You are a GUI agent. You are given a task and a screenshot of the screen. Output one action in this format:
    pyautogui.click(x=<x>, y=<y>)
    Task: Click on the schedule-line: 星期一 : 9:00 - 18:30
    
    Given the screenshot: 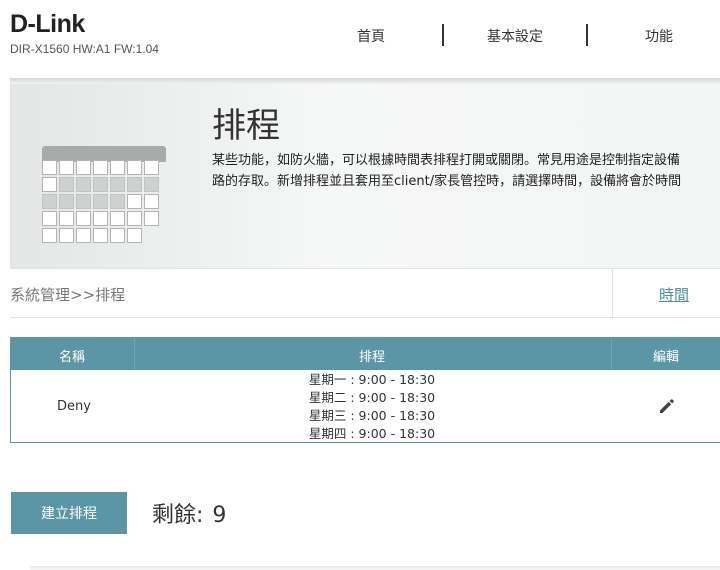 What is the action you would take?
    pyautogui.click(x=372, y=379)
    